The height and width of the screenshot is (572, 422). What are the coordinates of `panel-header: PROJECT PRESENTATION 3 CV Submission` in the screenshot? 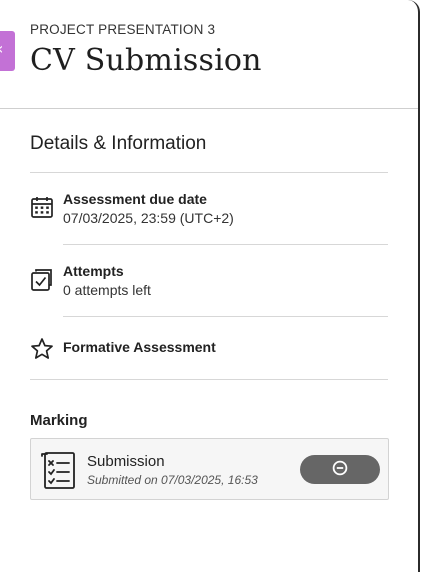 It's located at (224, 50).